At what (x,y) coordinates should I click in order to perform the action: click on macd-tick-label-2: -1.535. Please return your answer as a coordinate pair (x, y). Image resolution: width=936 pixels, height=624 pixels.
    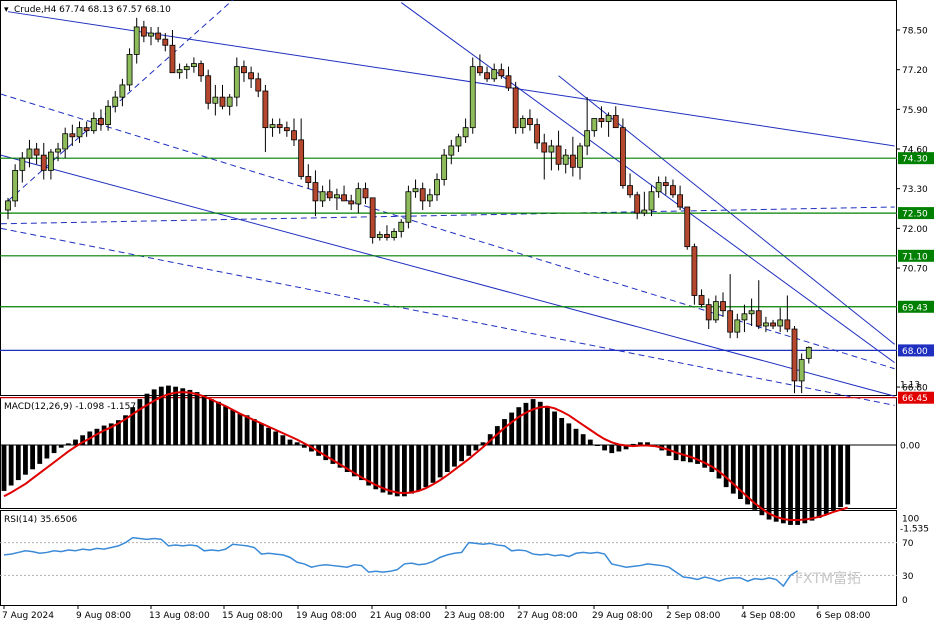
    Looking at the image, I should click on (914, 529).